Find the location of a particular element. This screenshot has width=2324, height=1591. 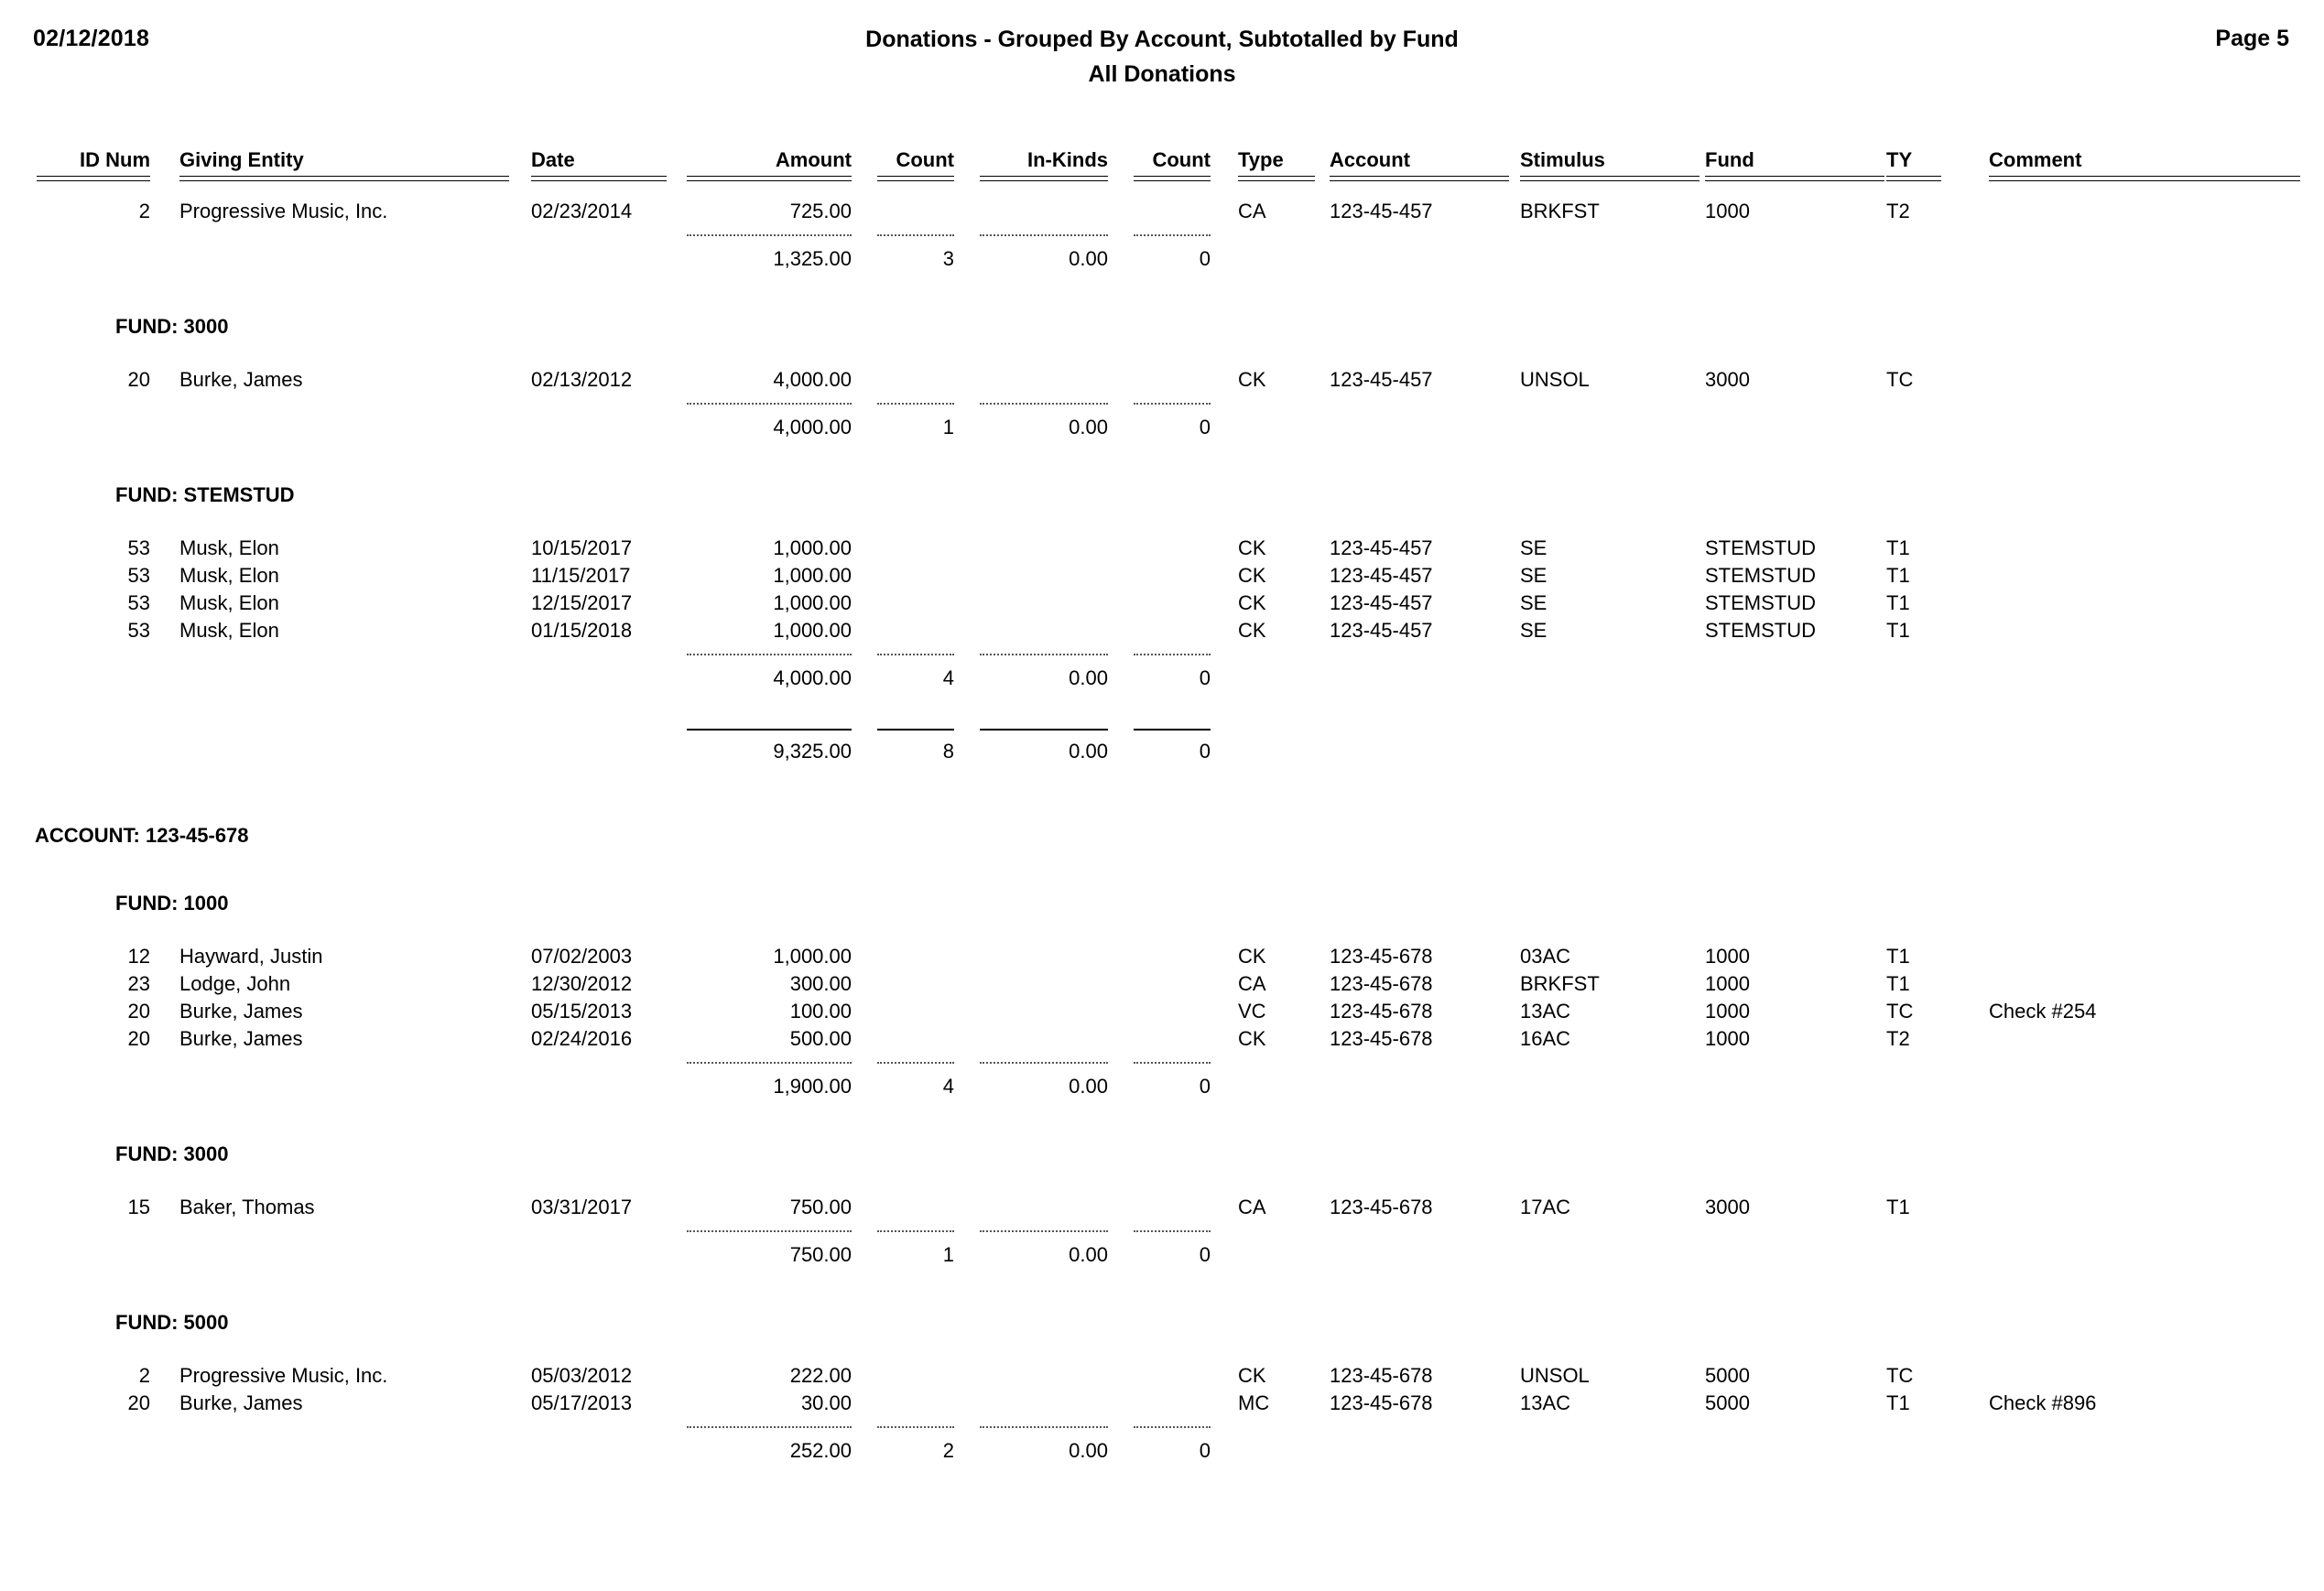

column-header-in-kinds: In-Kinds is located at coordinates (1067, 159).